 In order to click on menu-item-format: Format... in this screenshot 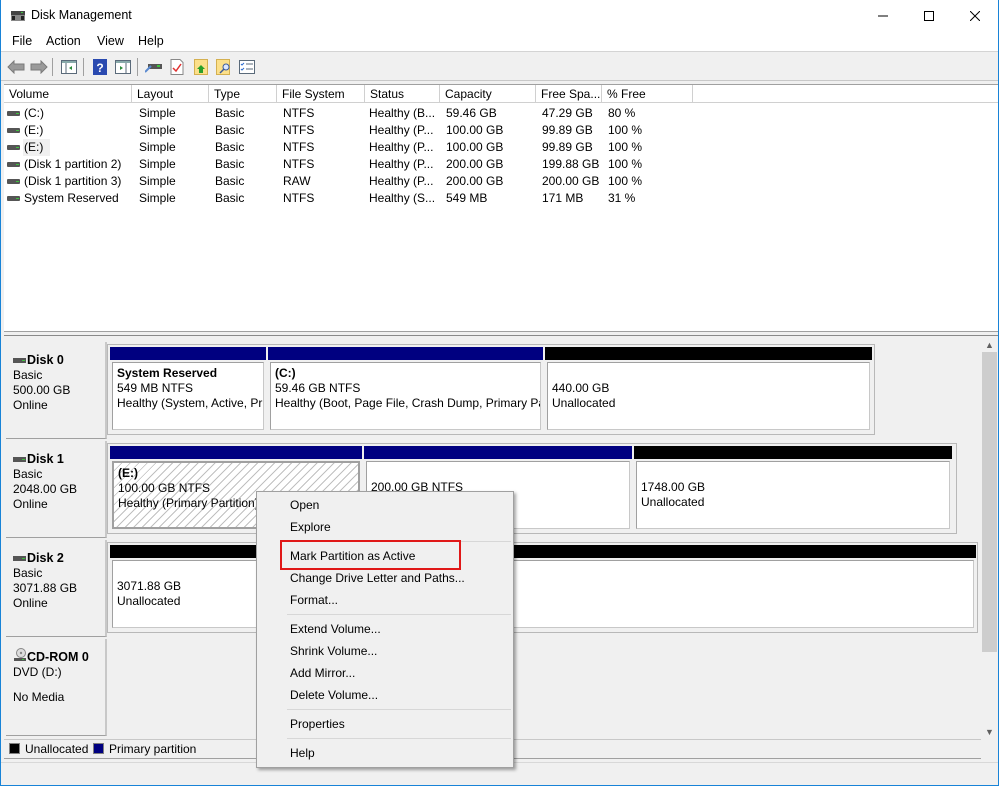, I will do `click(385, 600)`.